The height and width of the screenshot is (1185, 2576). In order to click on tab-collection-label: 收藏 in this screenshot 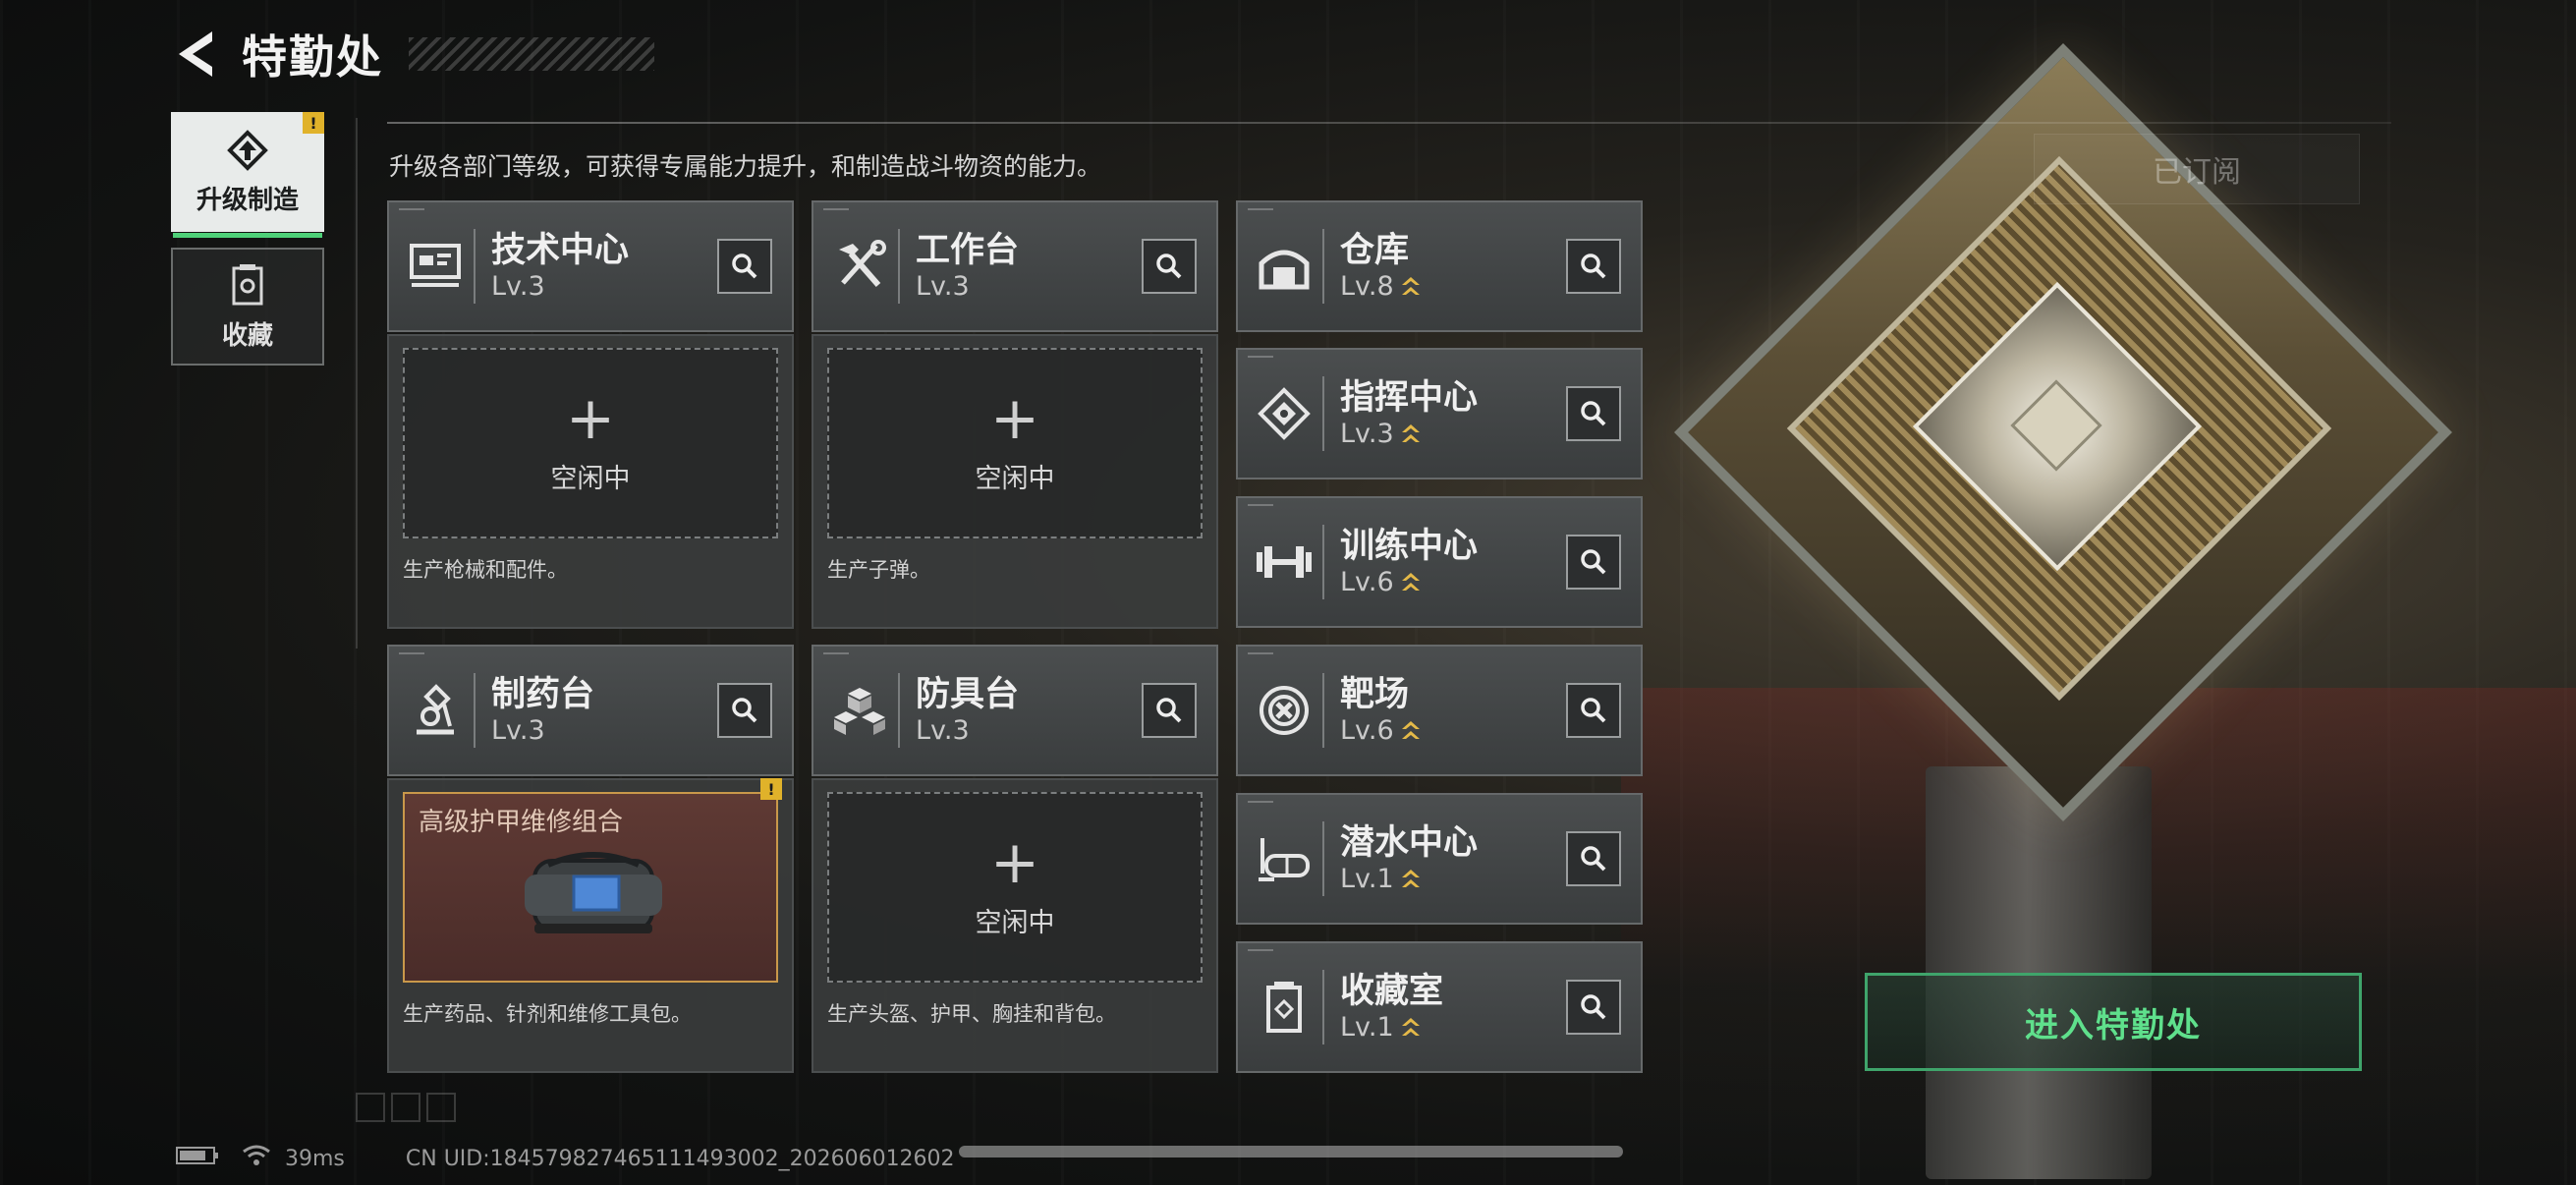, I will do `click(247, 336)`.